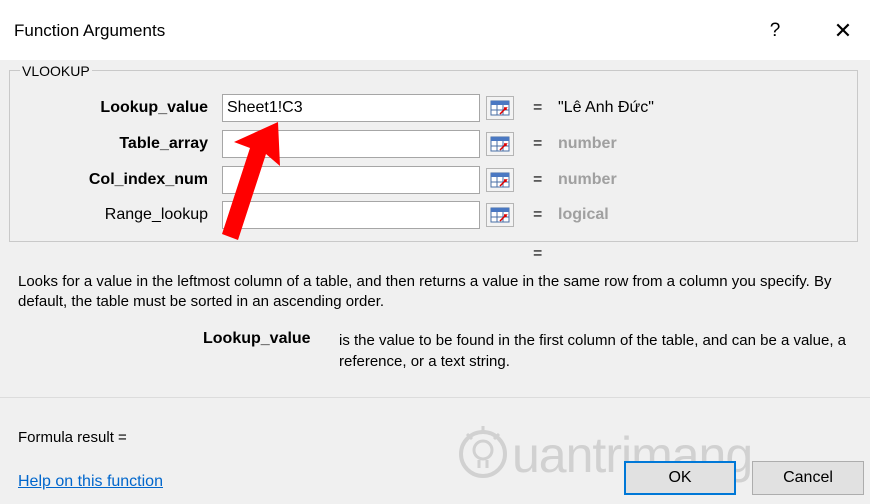 Image resolution: width=870 pixels, height=504 pixels. Describe the element at coordinates (435, 30) in the screenshot. I see `title-bar: Function Arguments ? ✕` at that location.